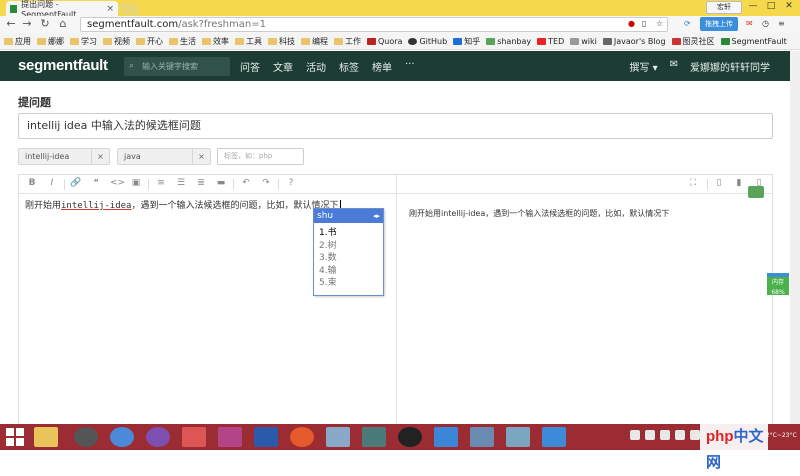 The width and height of the screenshot is (800, 476). What do you see at coordinates (246, 183) in the screenshot?
I see `undo-icon: ↶` at bounding box center [246, 183].